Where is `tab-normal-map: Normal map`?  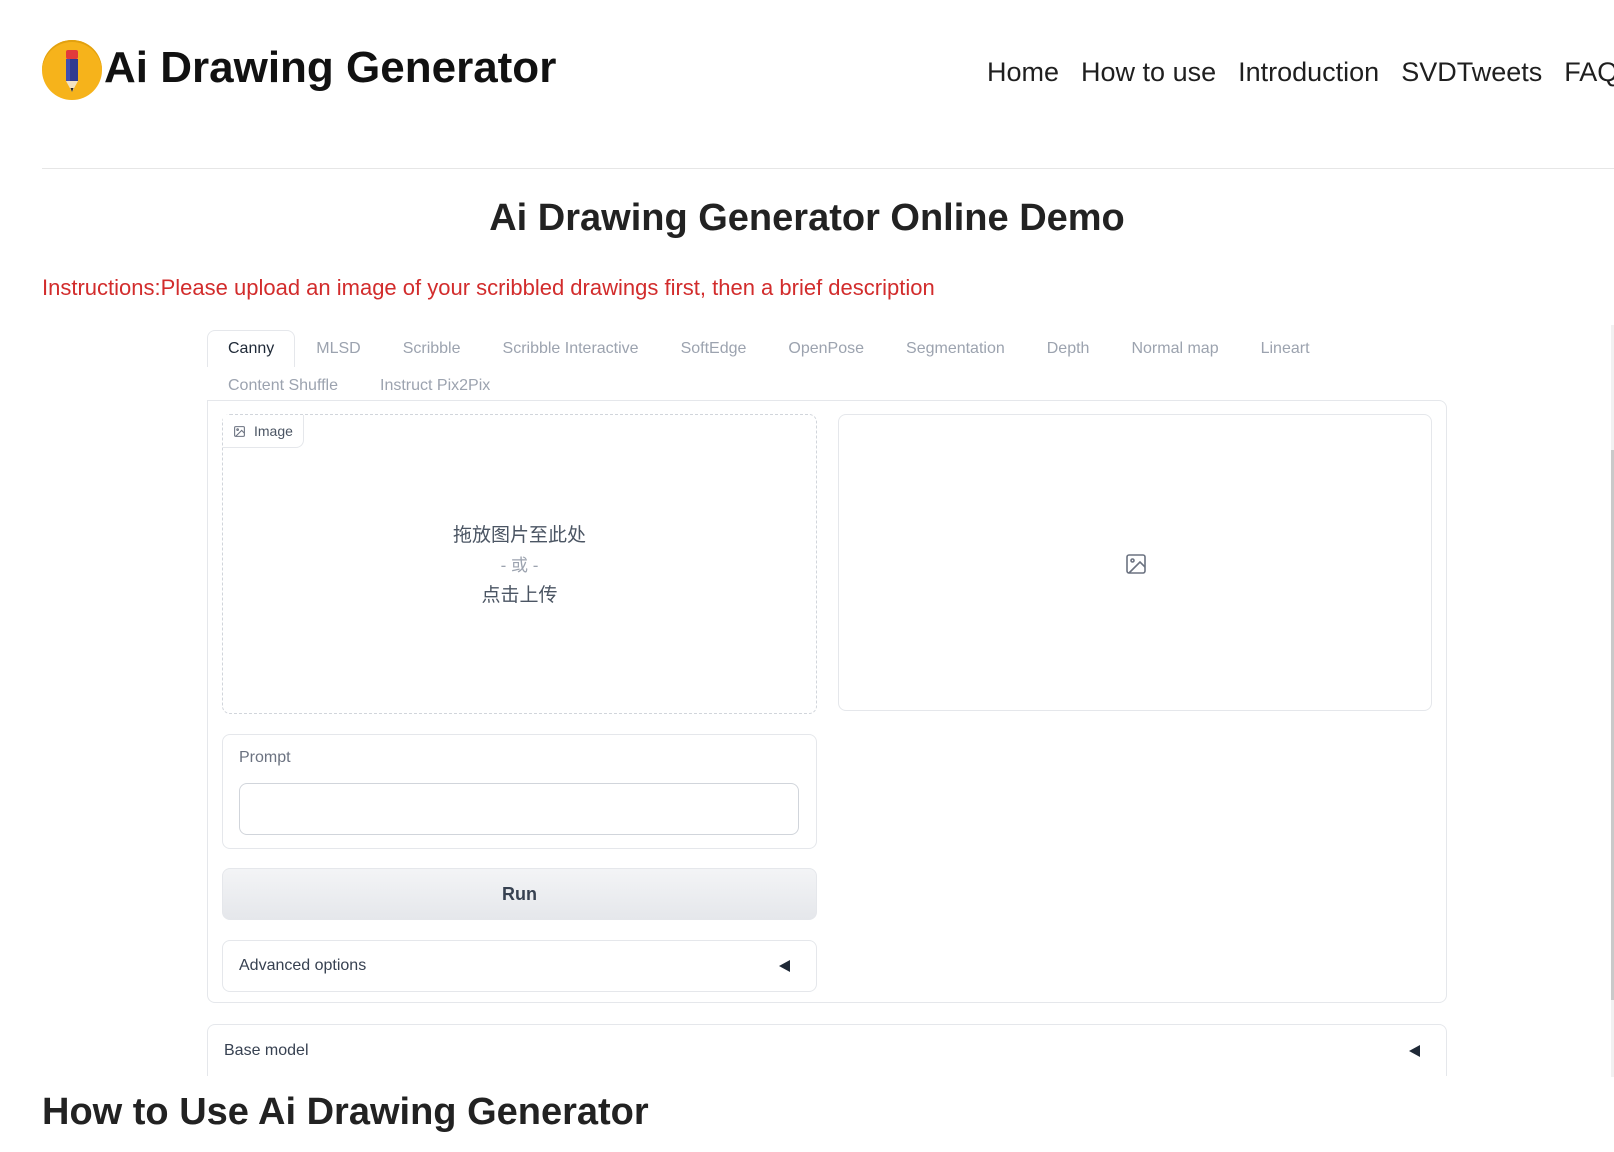 tab-normal-map: Normal map is located at coordinates (1174, 348).